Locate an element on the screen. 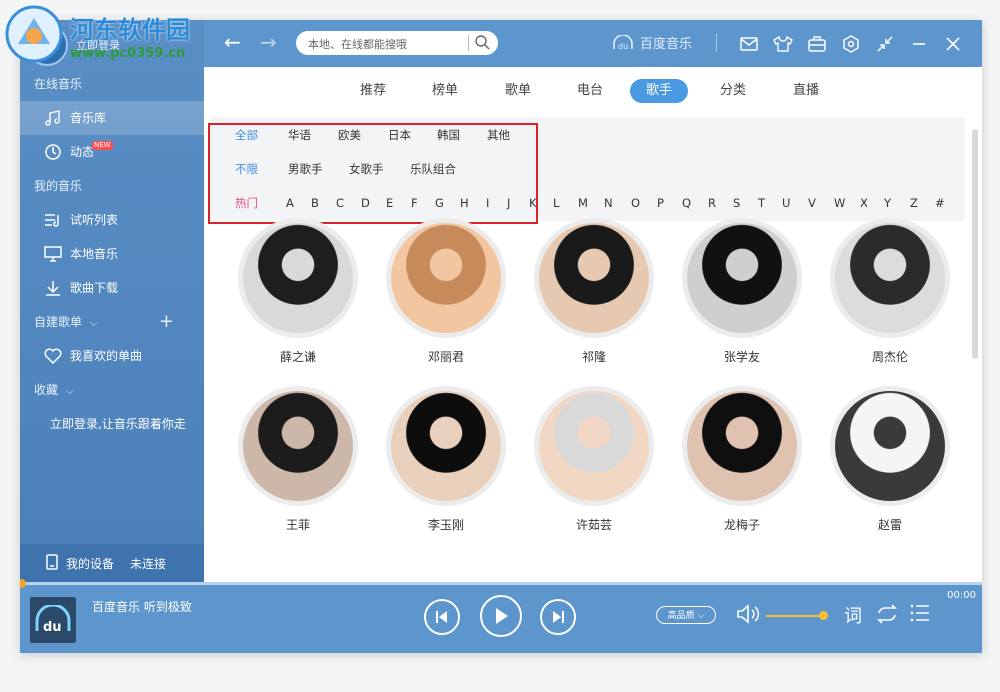 This screenshot has height=692, width=1000. artist-name: 王菲 is located at coordinates (298, 524).